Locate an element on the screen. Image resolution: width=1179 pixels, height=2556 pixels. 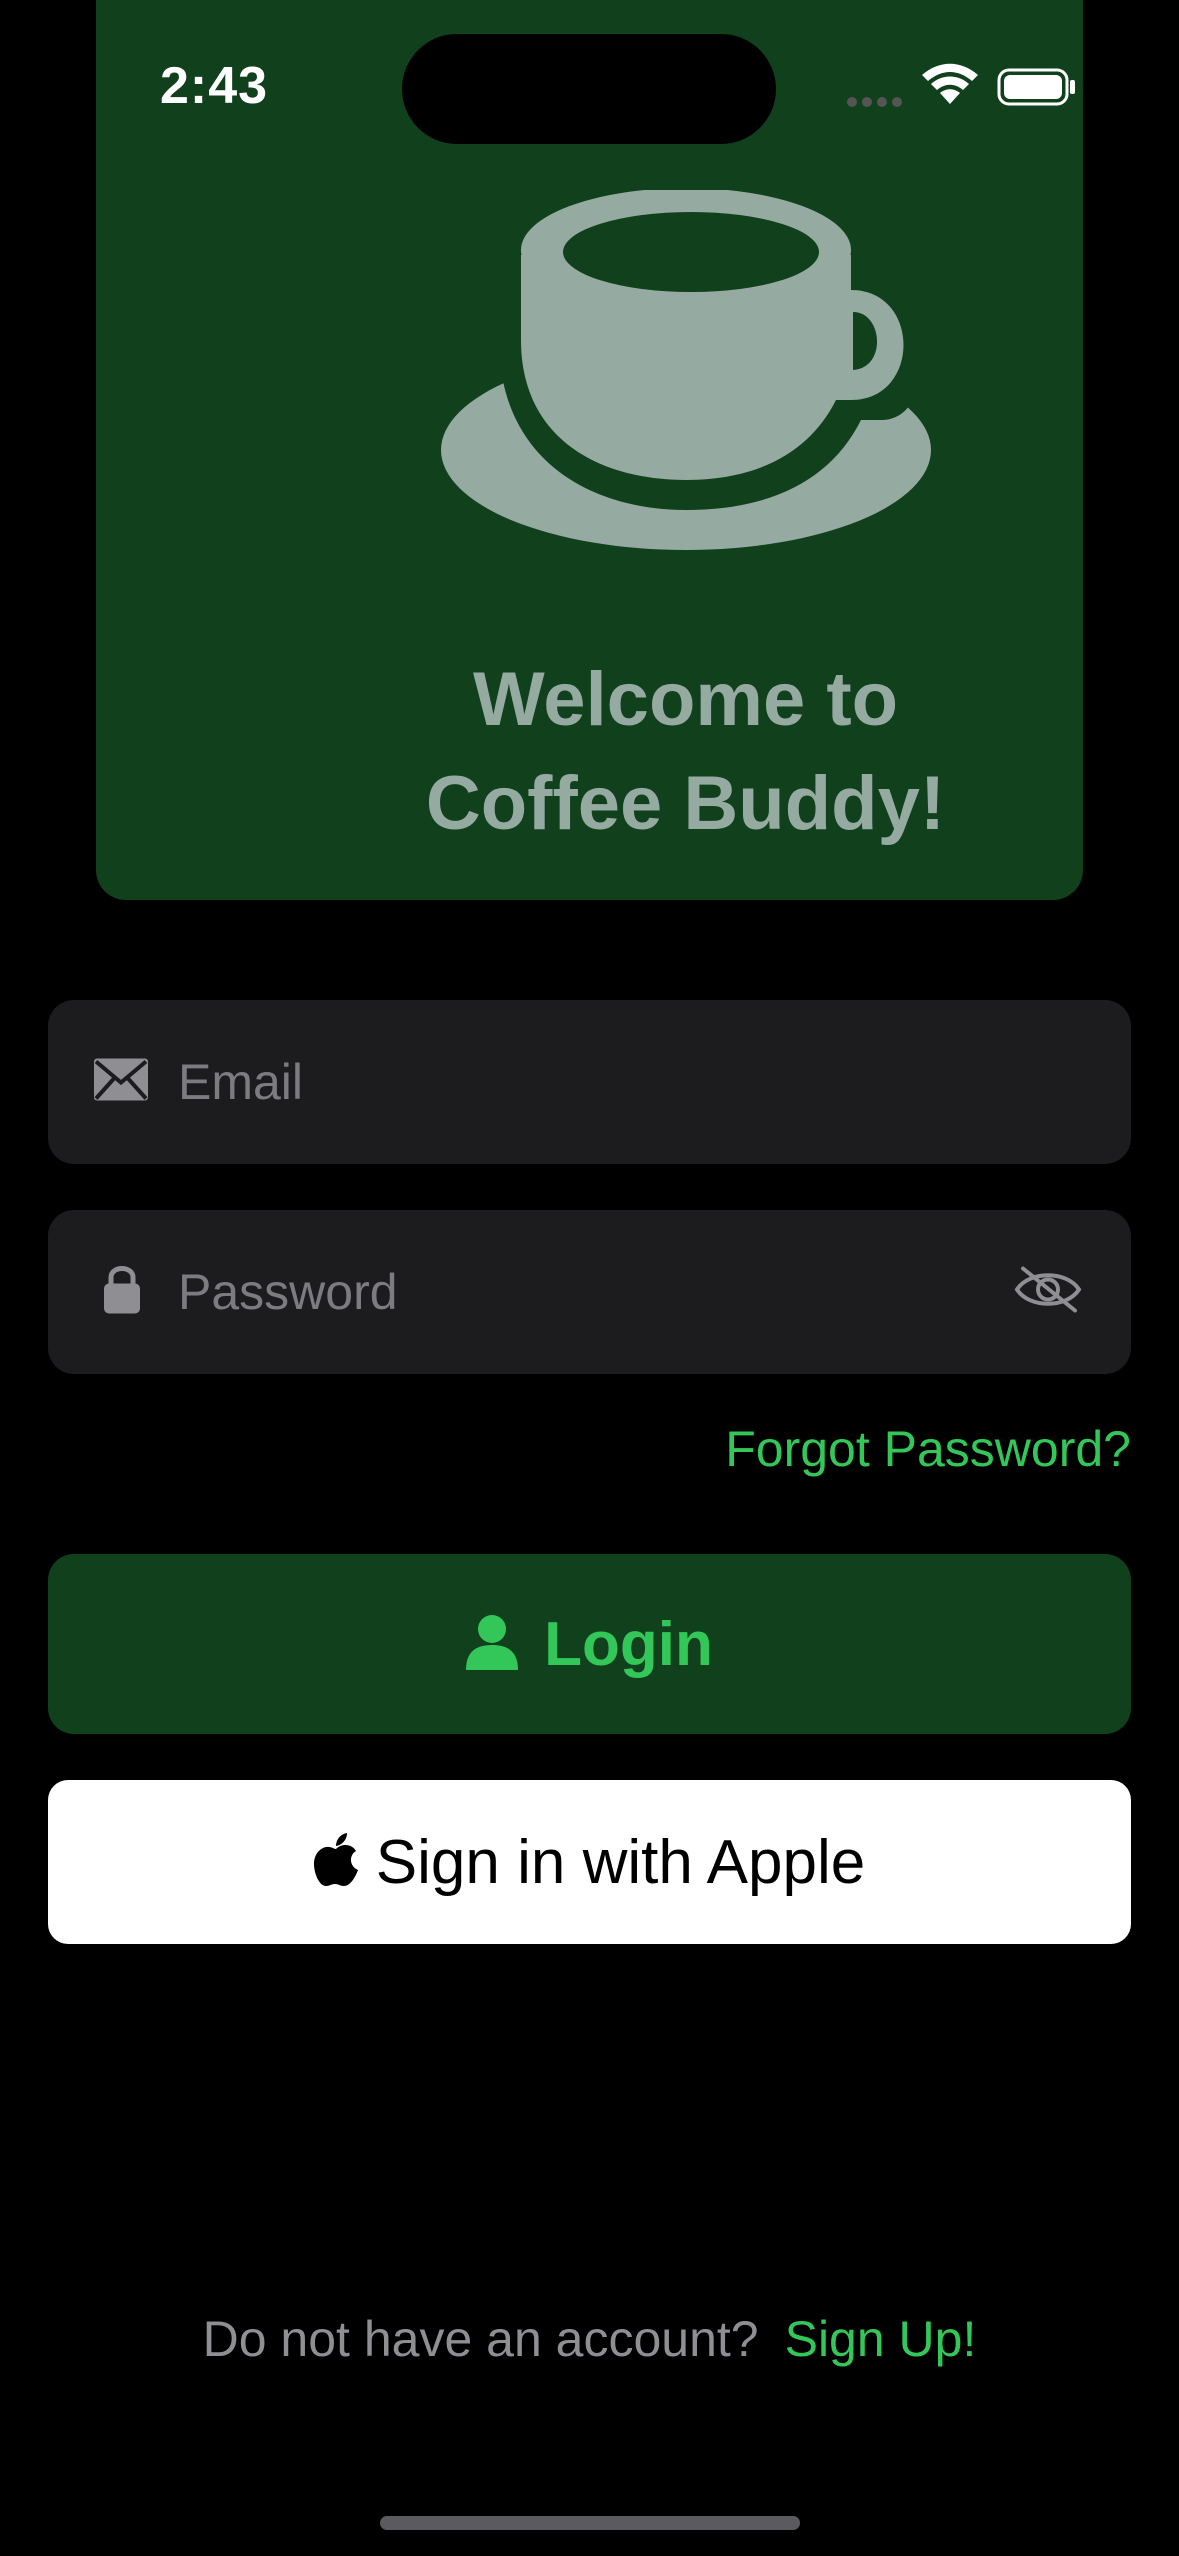
no-account-text: Do not have an account? is located at coordinates (480, 2339).